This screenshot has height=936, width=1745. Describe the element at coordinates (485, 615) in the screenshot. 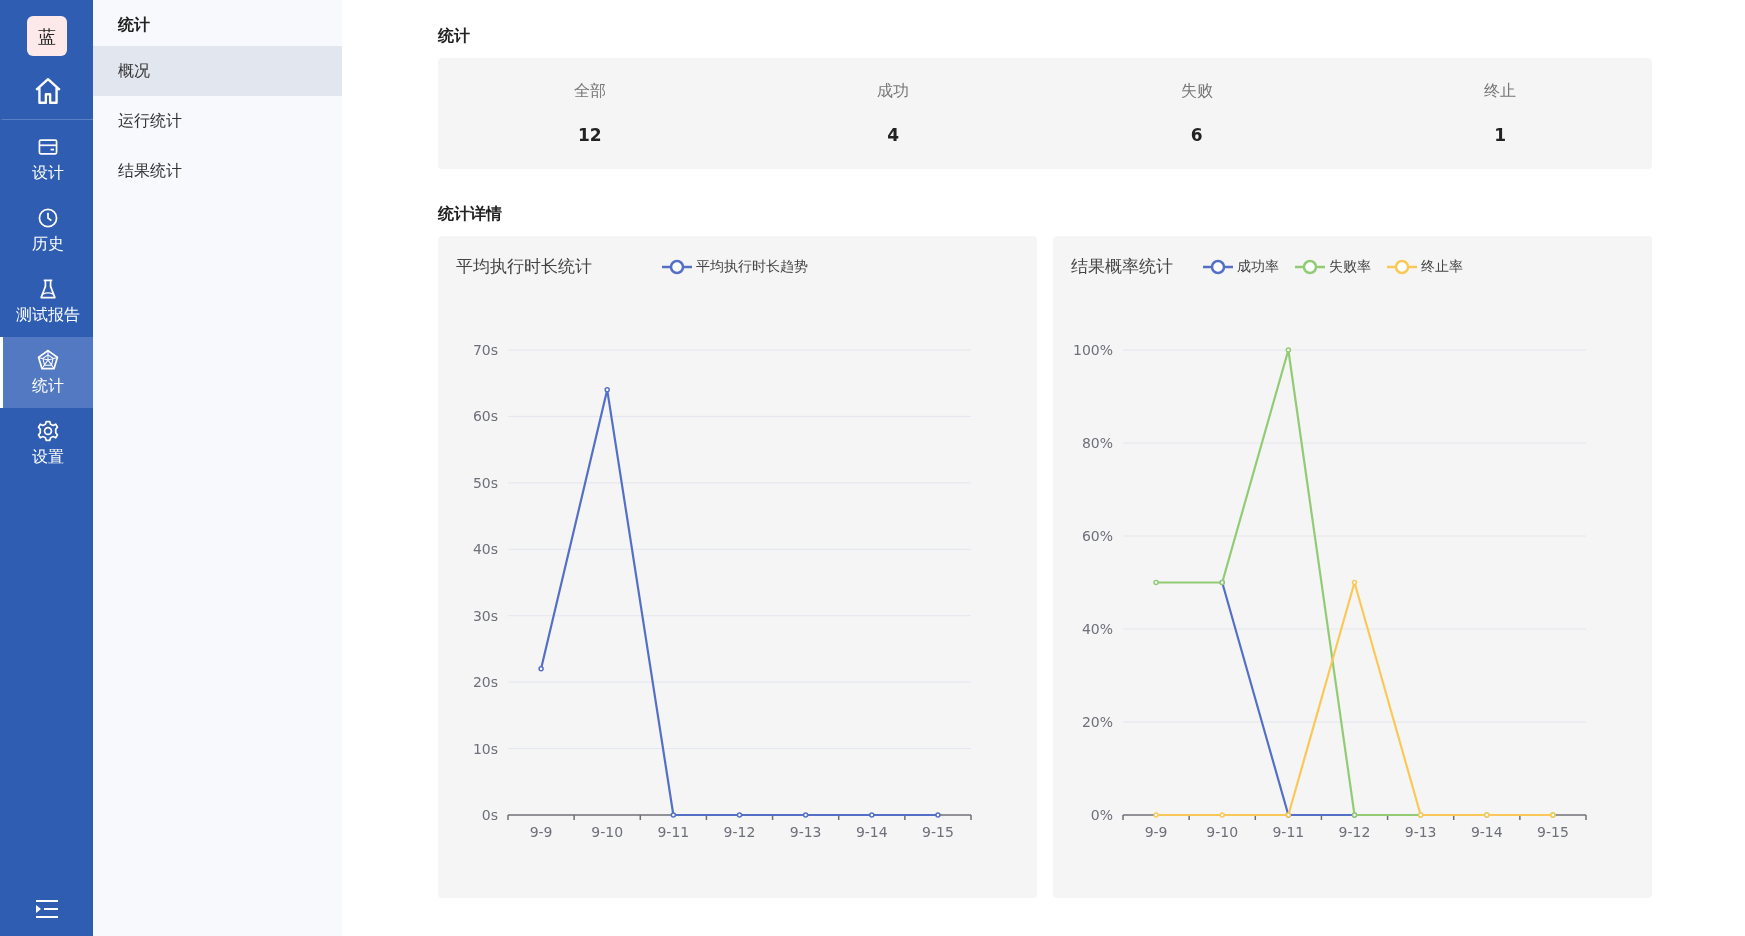

I see `y-axis-label: 30s` at that location.